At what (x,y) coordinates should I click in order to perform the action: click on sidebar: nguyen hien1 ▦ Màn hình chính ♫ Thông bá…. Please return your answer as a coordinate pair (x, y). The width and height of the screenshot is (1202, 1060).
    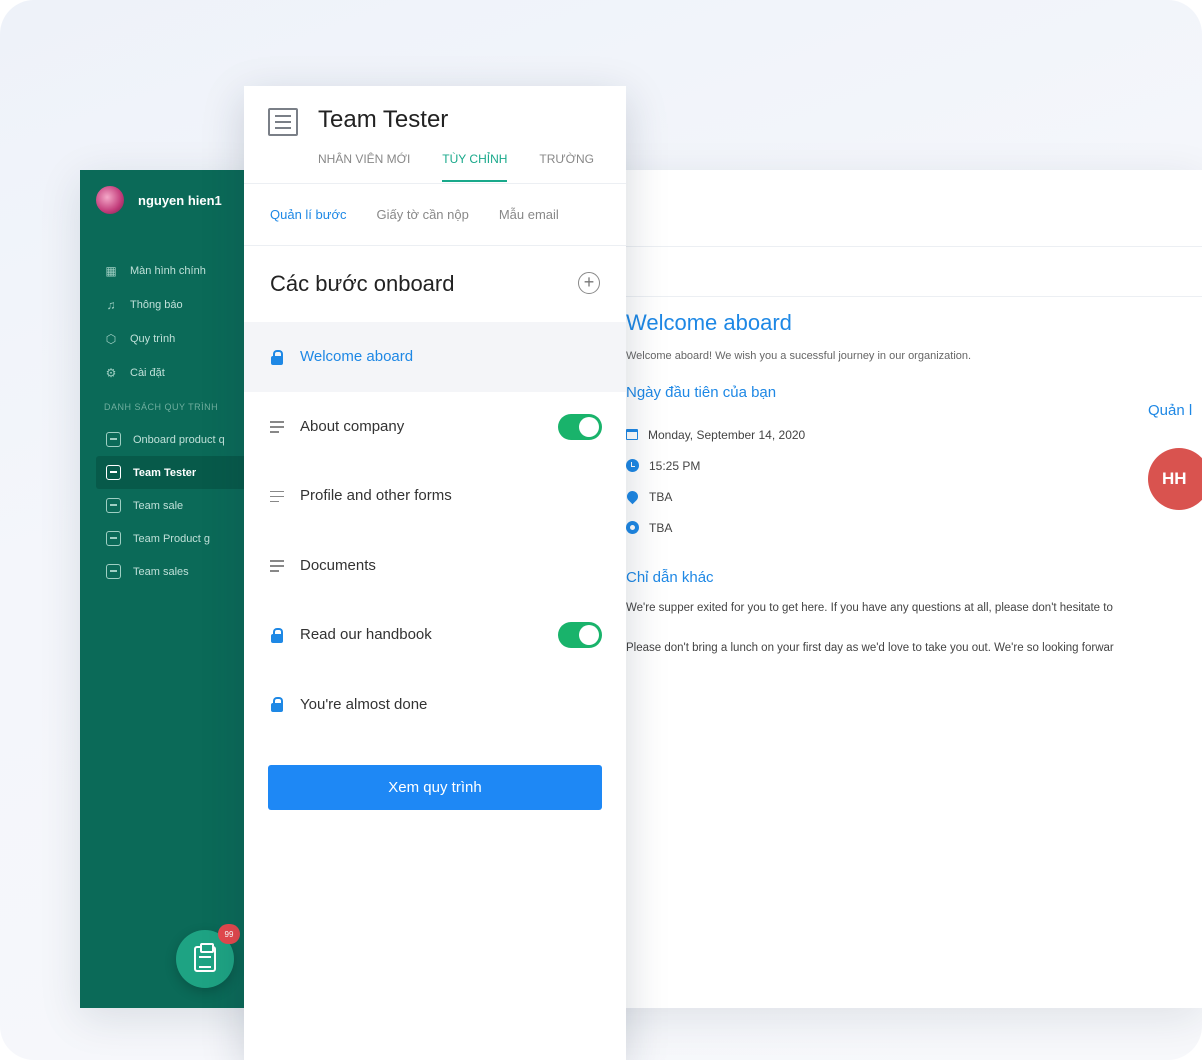
    Looking at the image, I should click on (173, 589).